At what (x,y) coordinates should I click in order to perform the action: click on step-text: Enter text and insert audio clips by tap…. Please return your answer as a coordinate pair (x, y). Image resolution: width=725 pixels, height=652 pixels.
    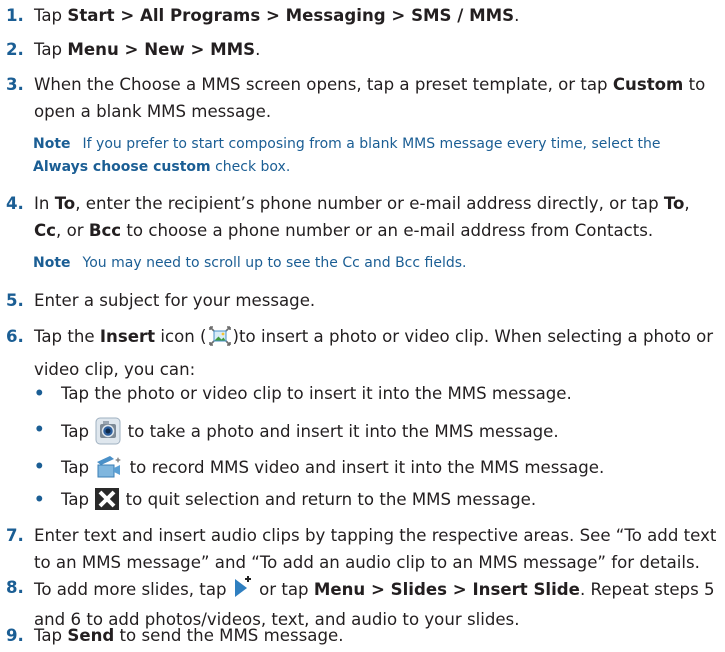
    Looking at the image, I should click on (377, 549).